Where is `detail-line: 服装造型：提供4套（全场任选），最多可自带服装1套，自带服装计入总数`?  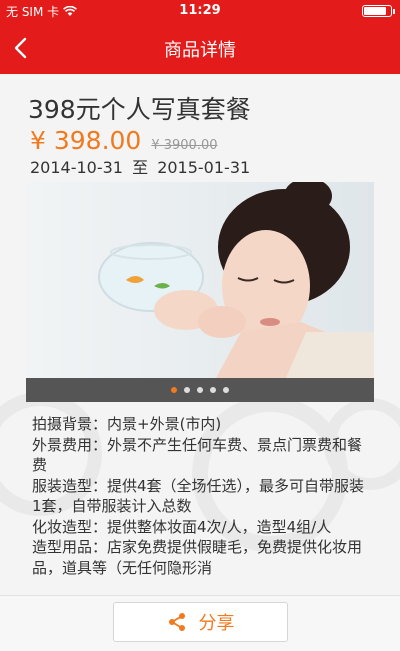
detail-line: 服装造型：提供4套（全场任选），最多可自带服装1套，自带服装计入总数 is located at coordinates (198, 496).